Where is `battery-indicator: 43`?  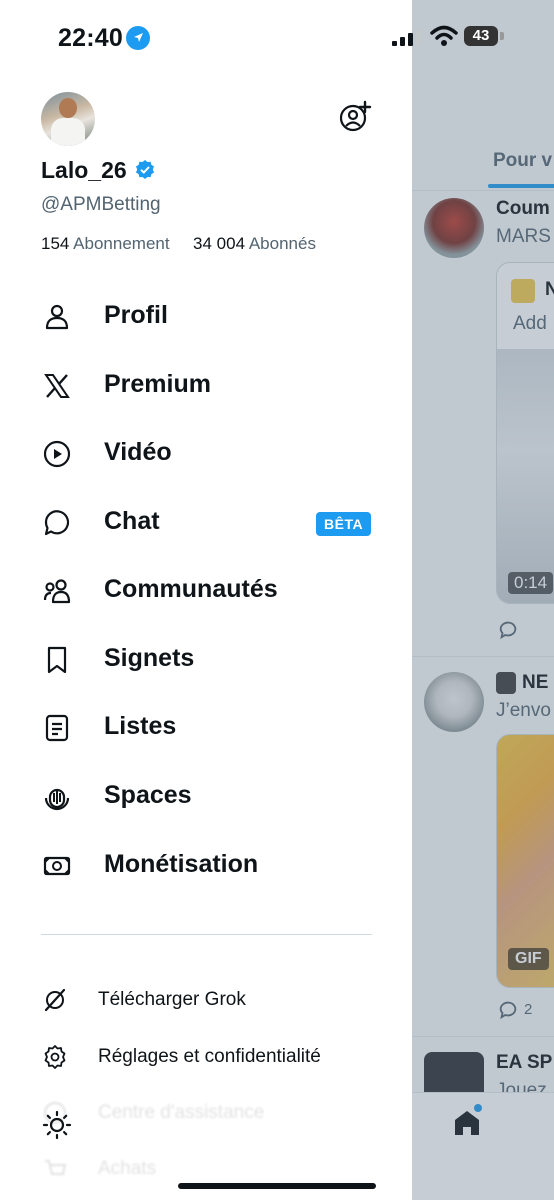
battery-indicator: 43 is located at coordinates (481, 36).